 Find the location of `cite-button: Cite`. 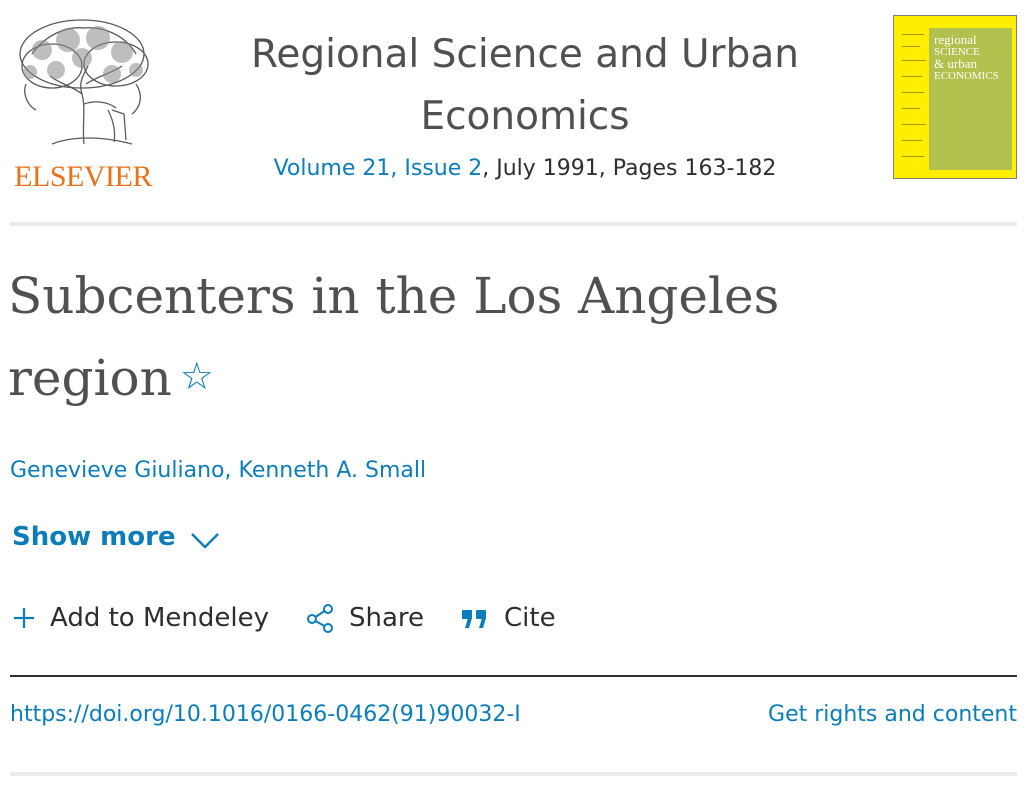

cite-button: Cite is located at coordinates (508, 618).